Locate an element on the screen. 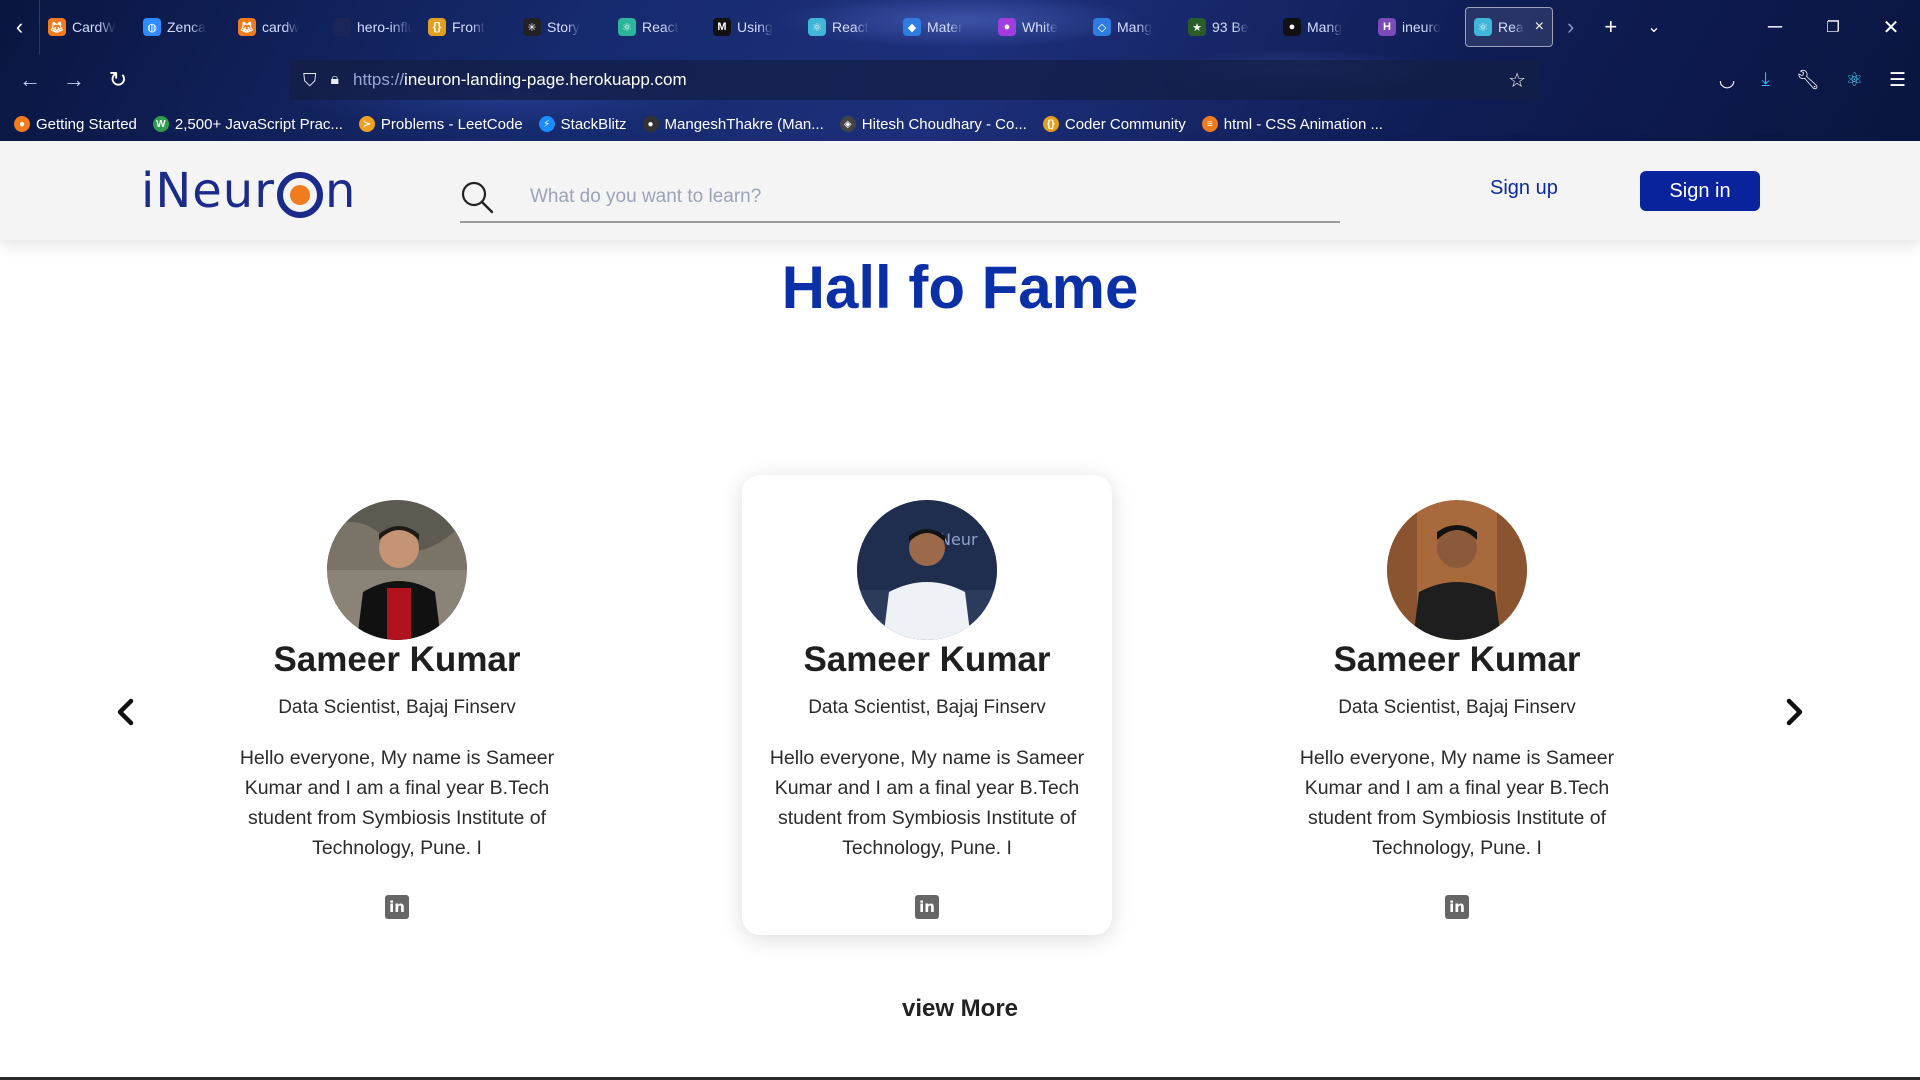 The height and width of the screenshot is (1080, 1920). chevron-right-icon: › is located at coordinates (1570, 27).